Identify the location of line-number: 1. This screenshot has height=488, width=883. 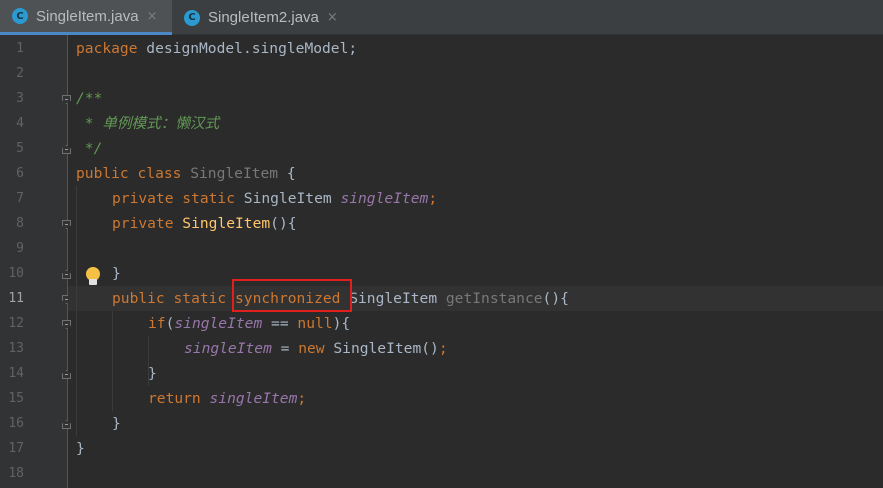
(20, 48).